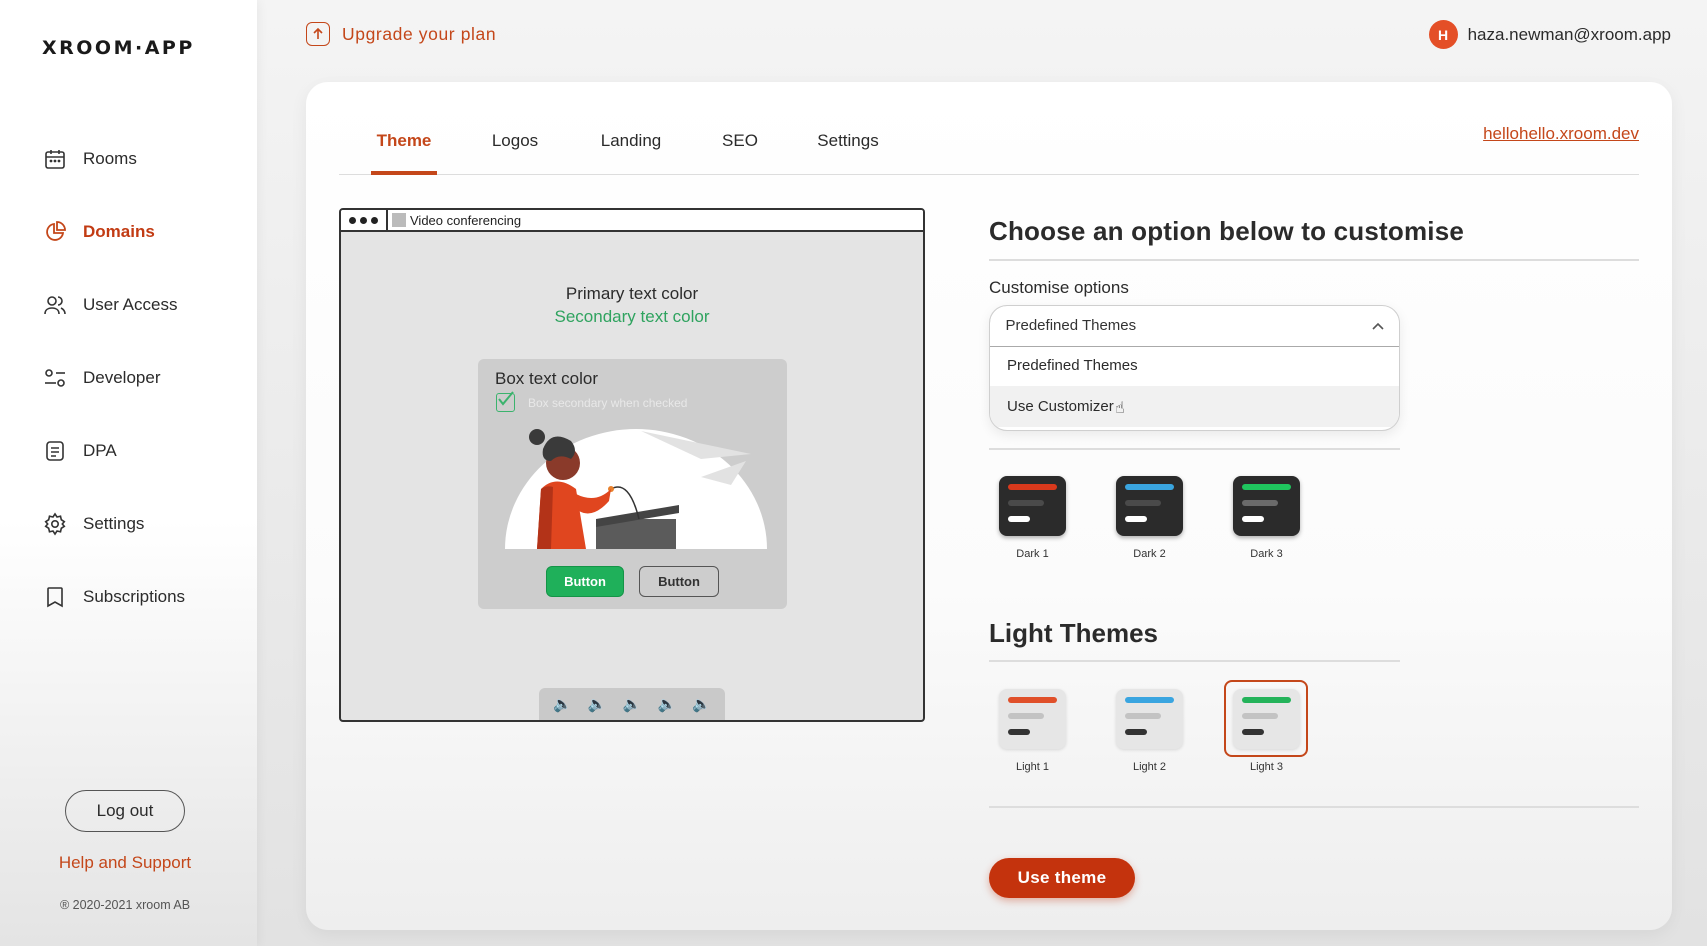 Image resolution: width=1707 pixels, height=946 pixels. I want to click on sidebar-item-developer: Developer, so click(102, 378).